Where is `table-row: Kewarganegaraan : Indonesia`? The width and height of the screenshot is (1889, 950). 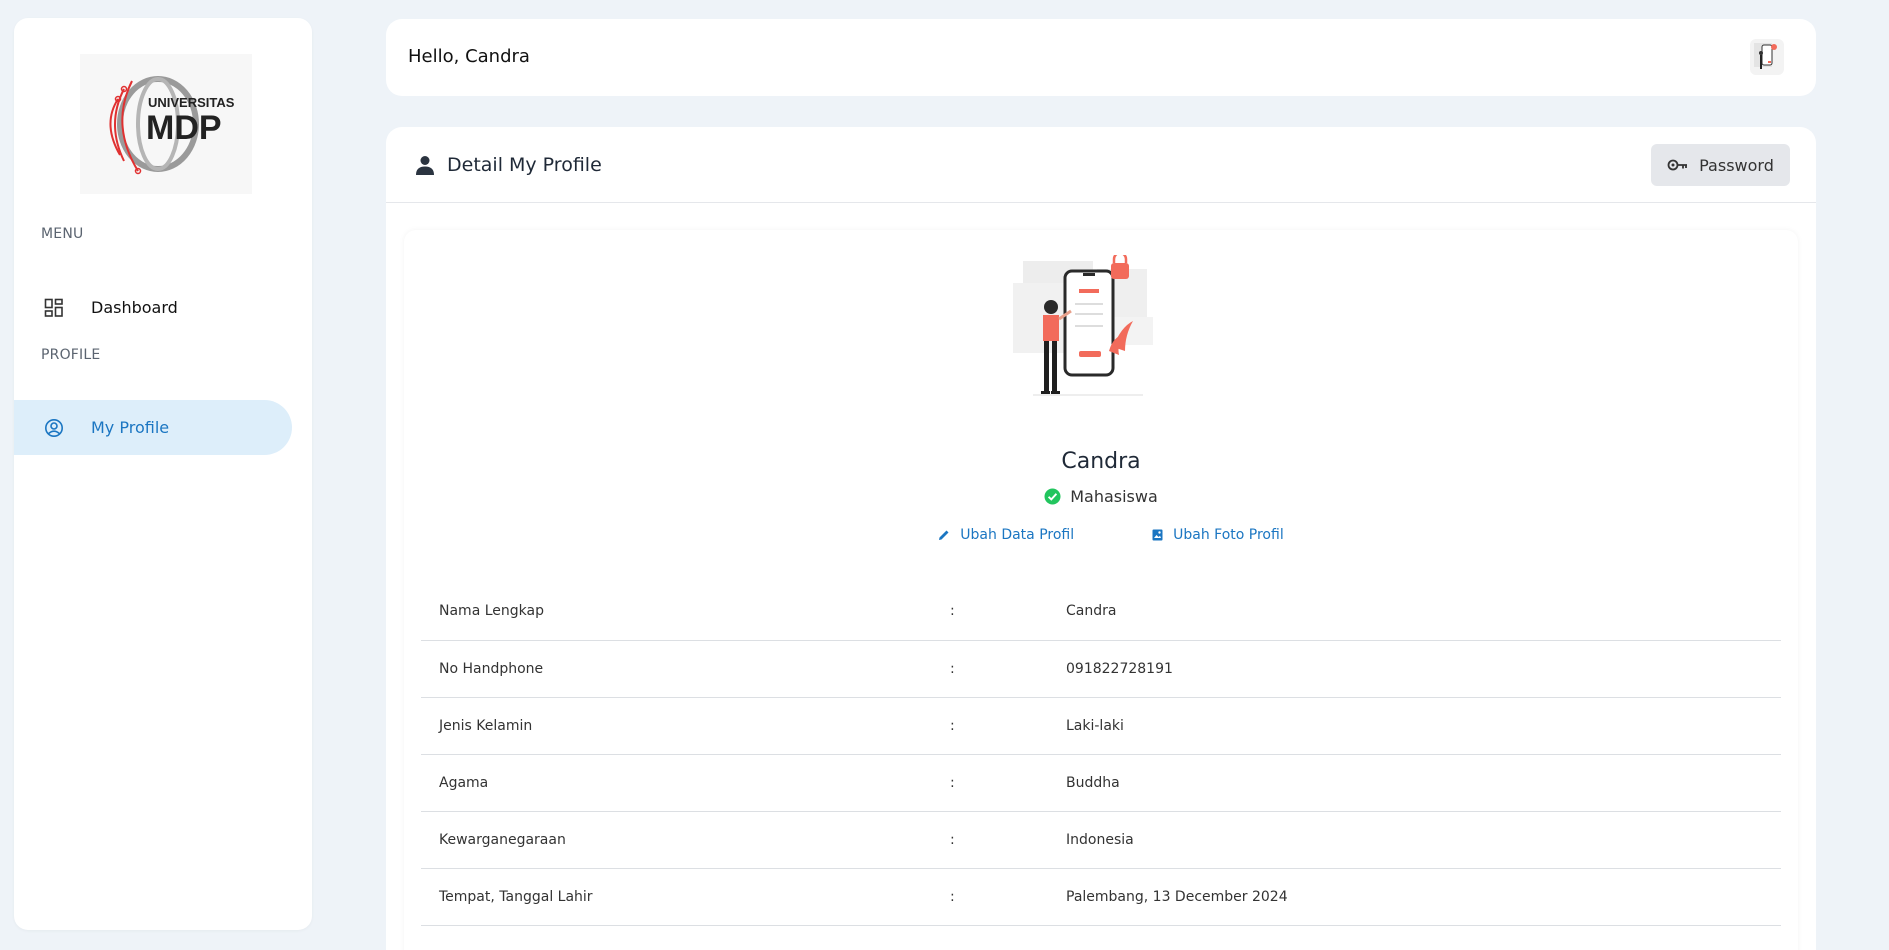 table-row: Kewarganegaraan : Indonesia is located at coordinates (1101, 840).